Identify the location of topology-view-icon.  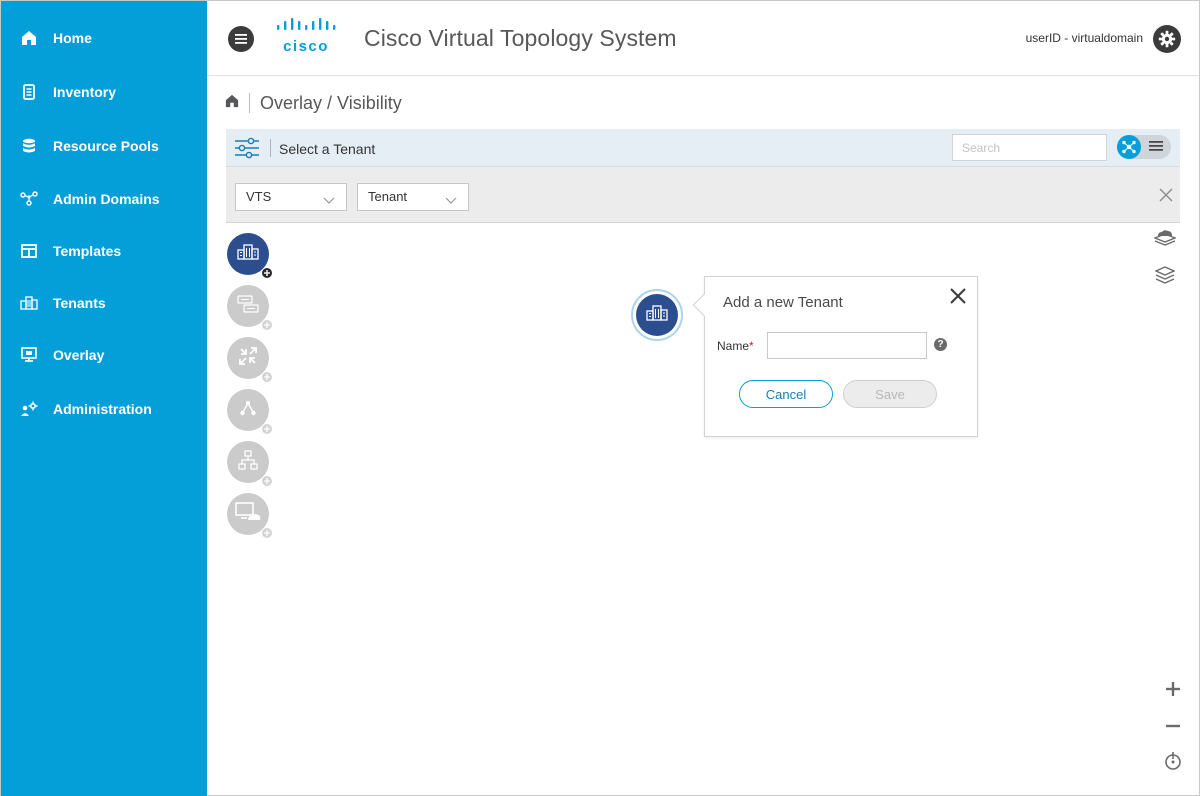
(1129, 147).